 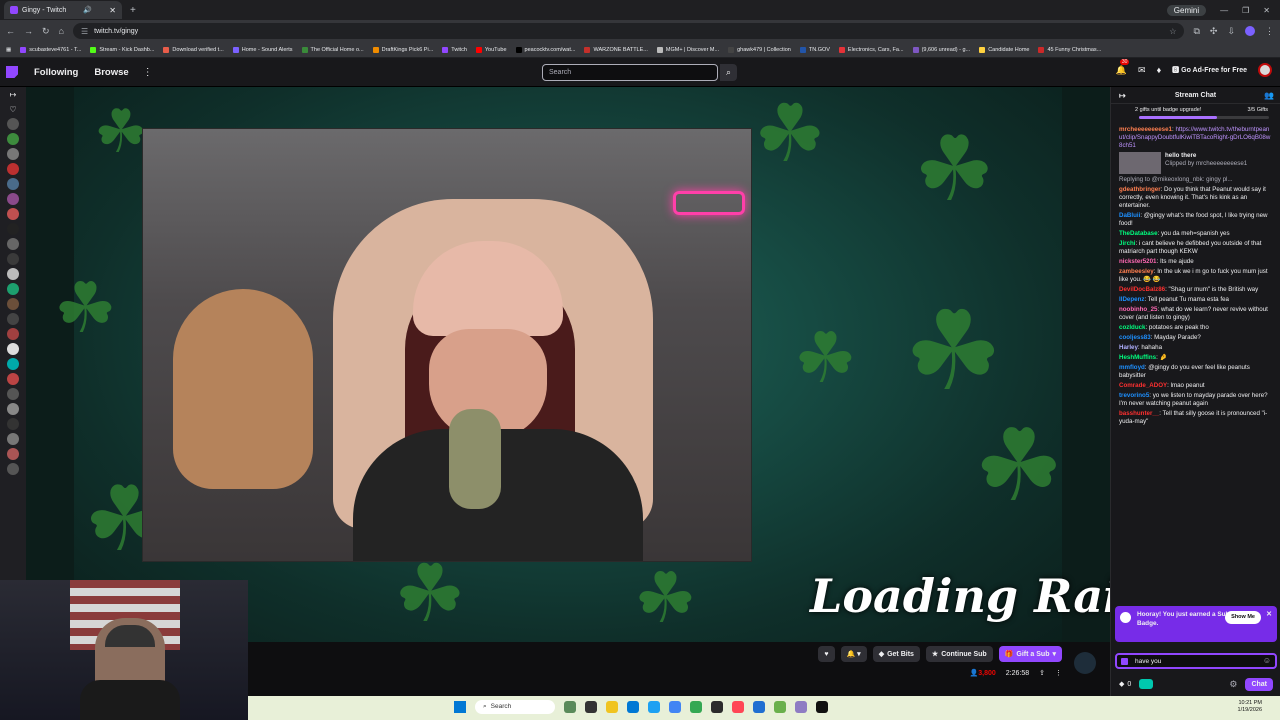 I want to click on downloads-icon: ⇩, so click(x=1231, y=31).